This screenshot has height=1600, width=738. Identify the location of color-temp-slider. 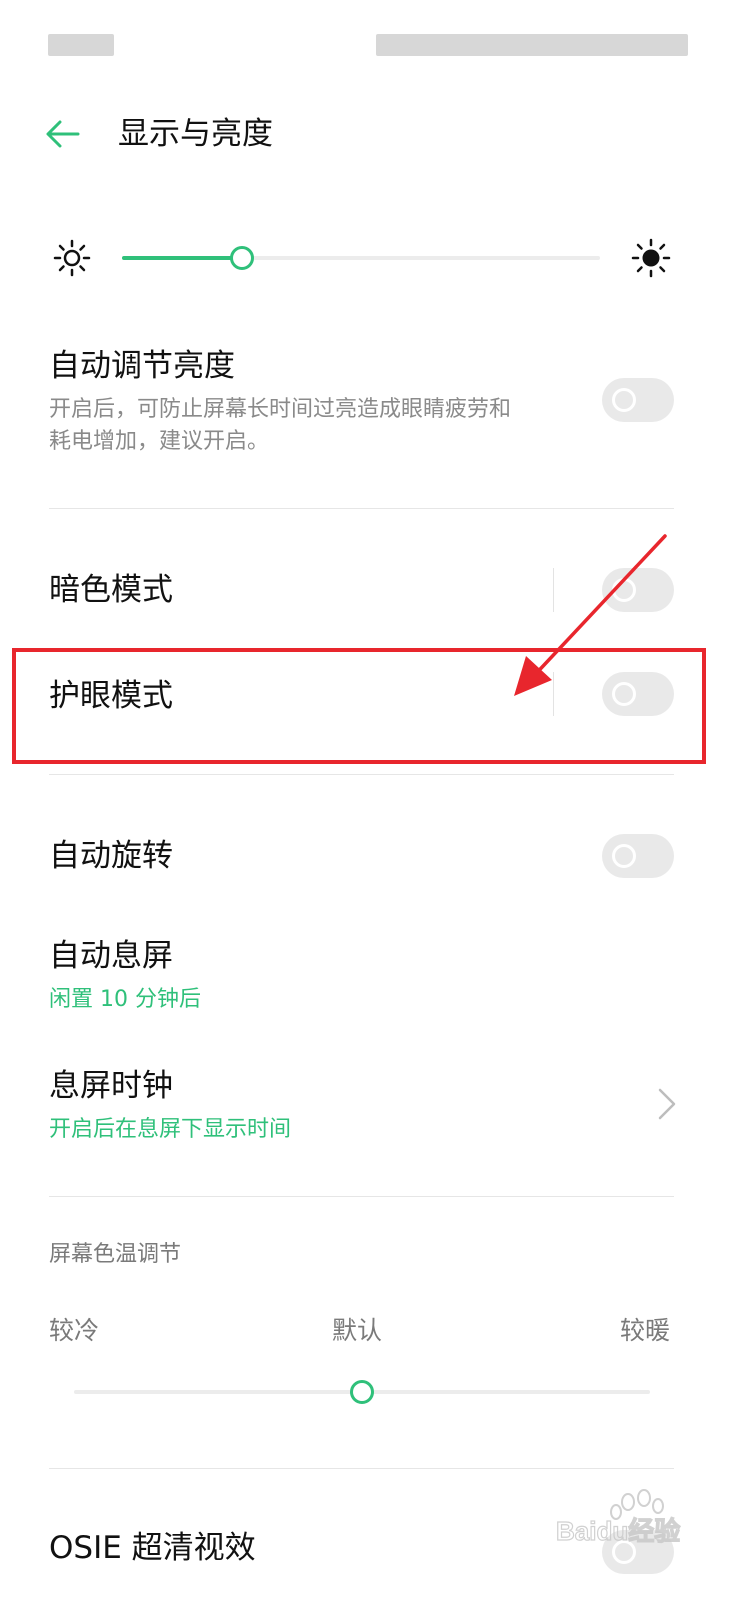
(362, 1392).